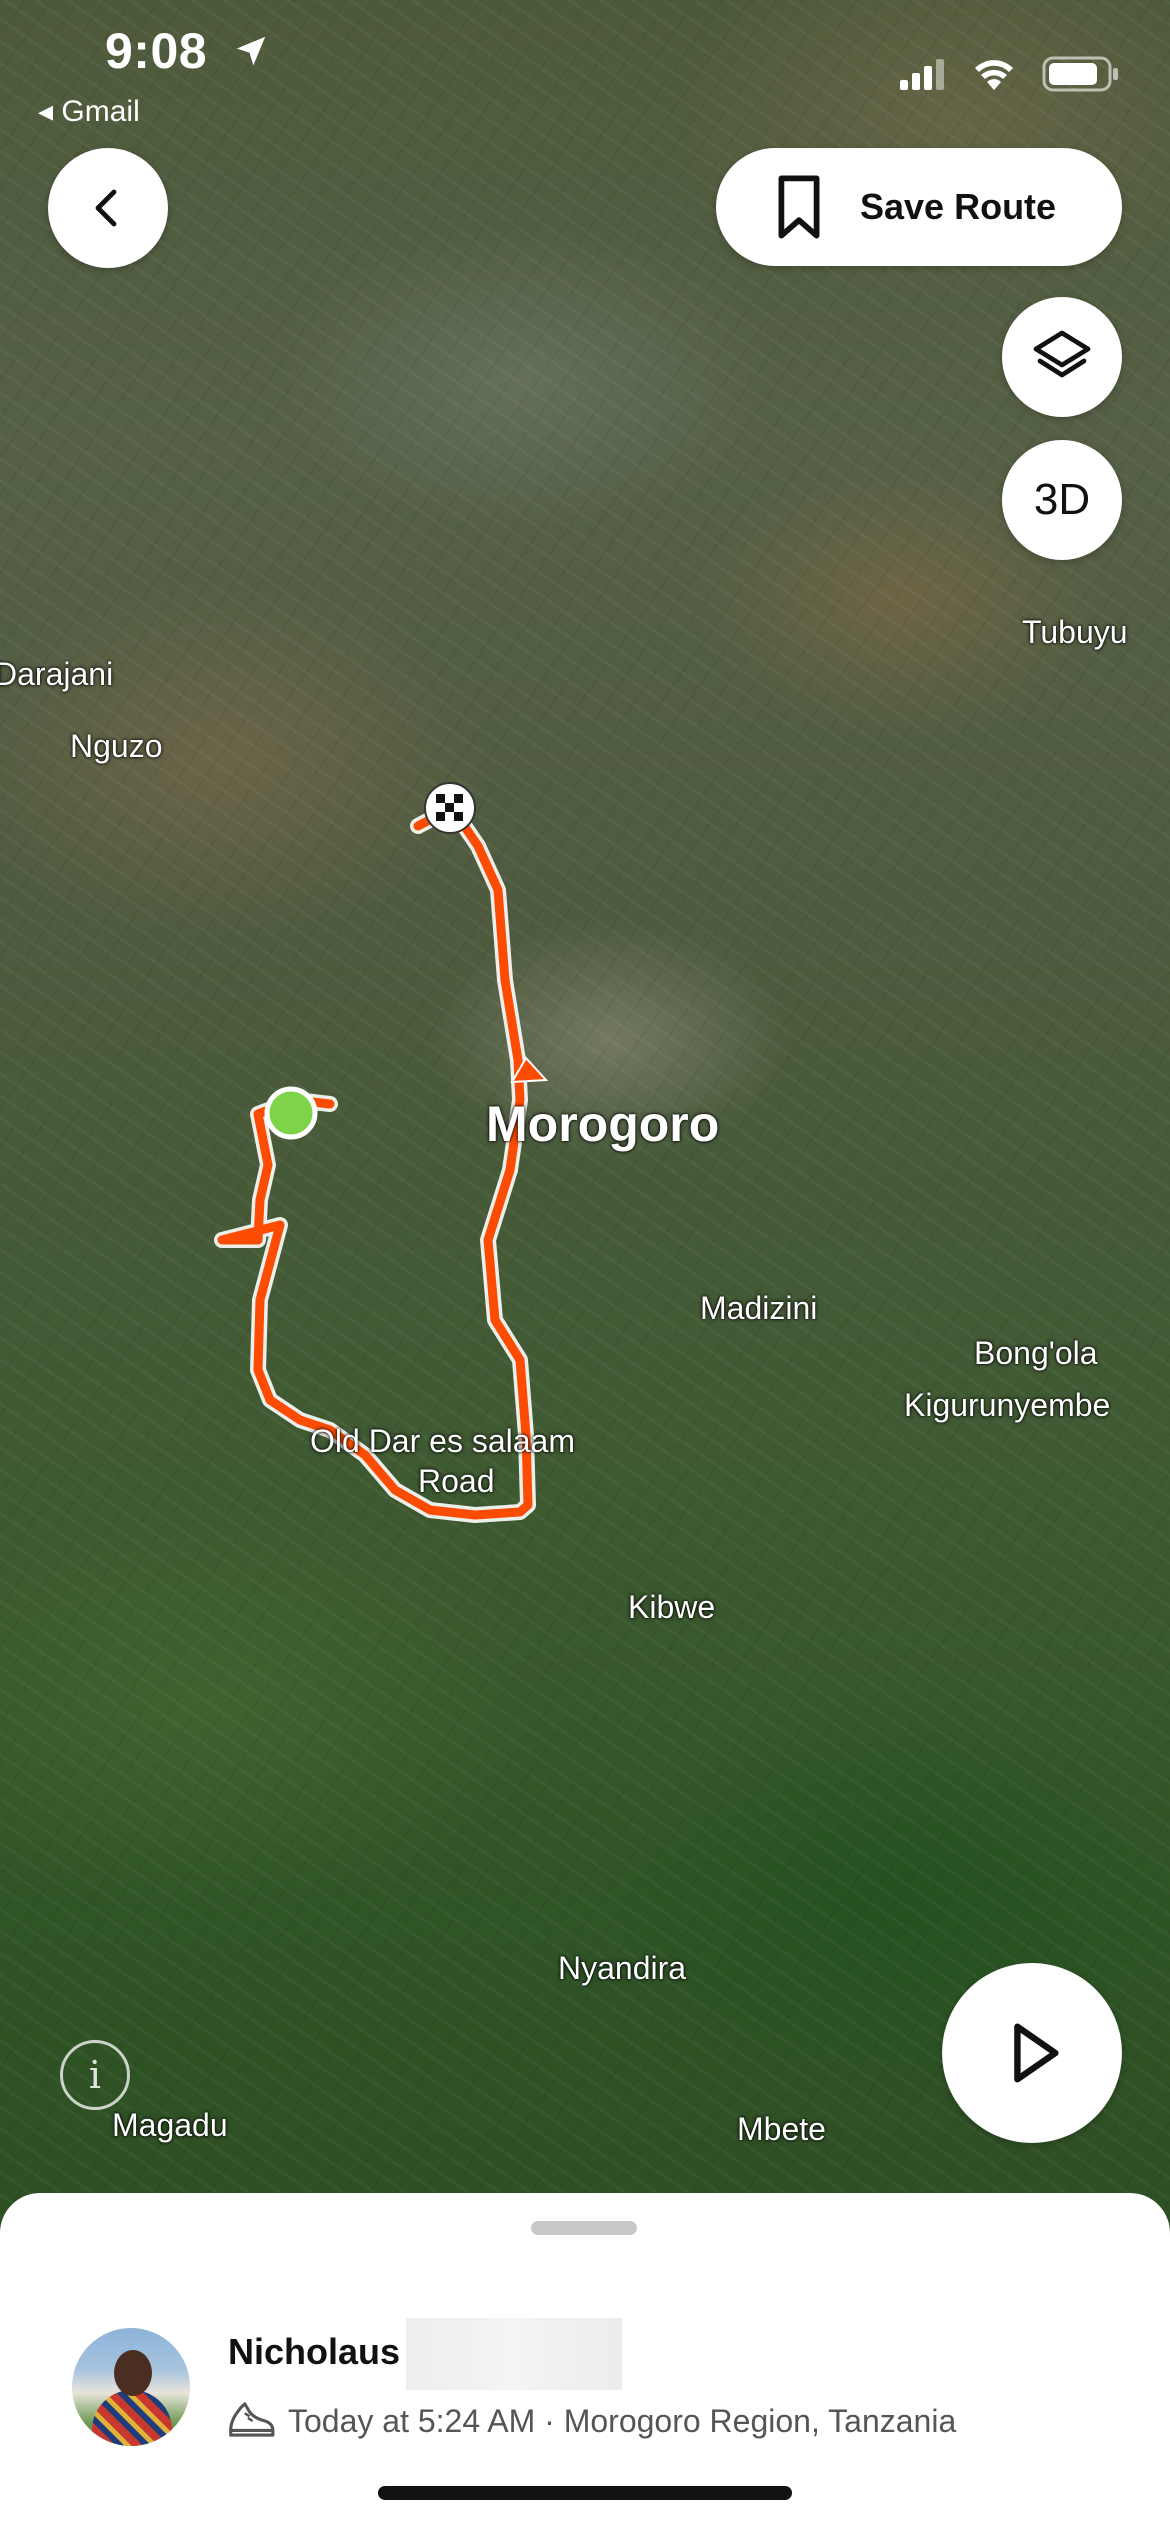 The height and width of the screenshot is (2532, 1170). What do you see at coordinates (1007, 1405) in the screenshot?
I see `map-label-kigurunyembe: Kigurunyembe` at bounding box center [1007, 1405].